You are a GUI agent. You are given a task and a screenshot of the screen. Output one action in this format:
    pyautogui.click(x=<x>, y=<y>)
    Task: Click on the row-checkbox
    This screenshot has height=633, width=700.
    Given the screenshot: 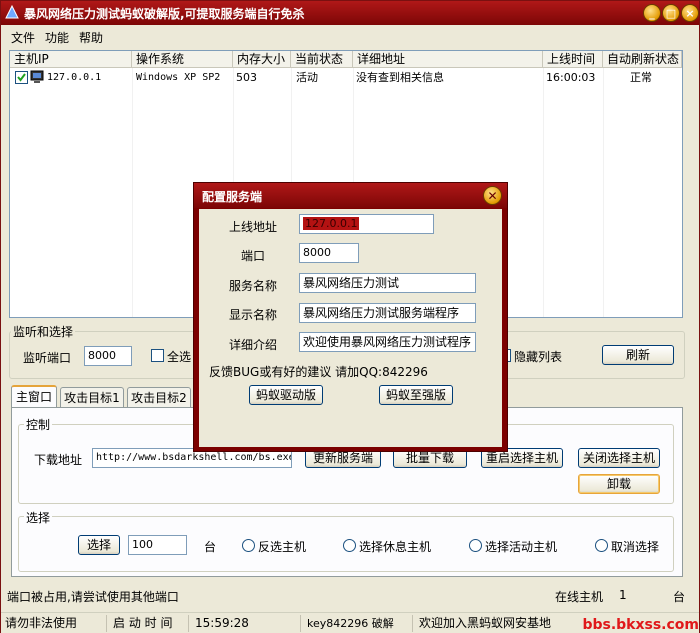 What is the action you would take?
    pyautogui.click(x=21, y=77)
    